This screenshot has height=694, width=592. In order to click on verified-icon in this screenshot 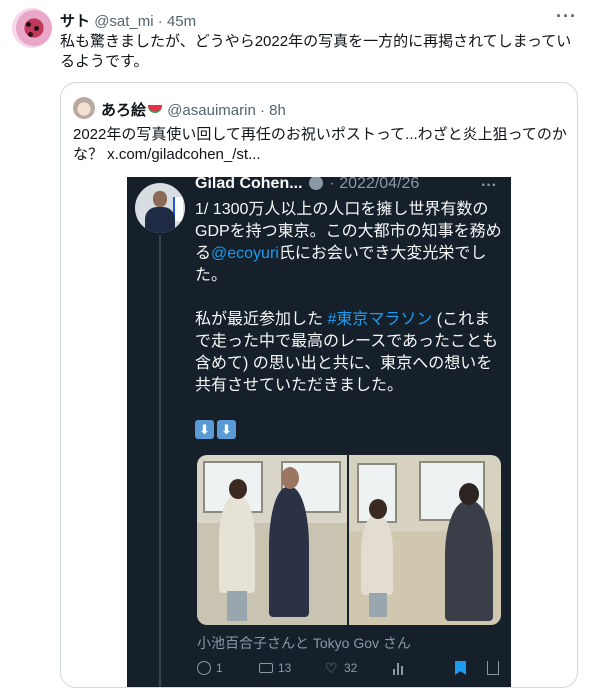, I will do `click(316, 183)`.